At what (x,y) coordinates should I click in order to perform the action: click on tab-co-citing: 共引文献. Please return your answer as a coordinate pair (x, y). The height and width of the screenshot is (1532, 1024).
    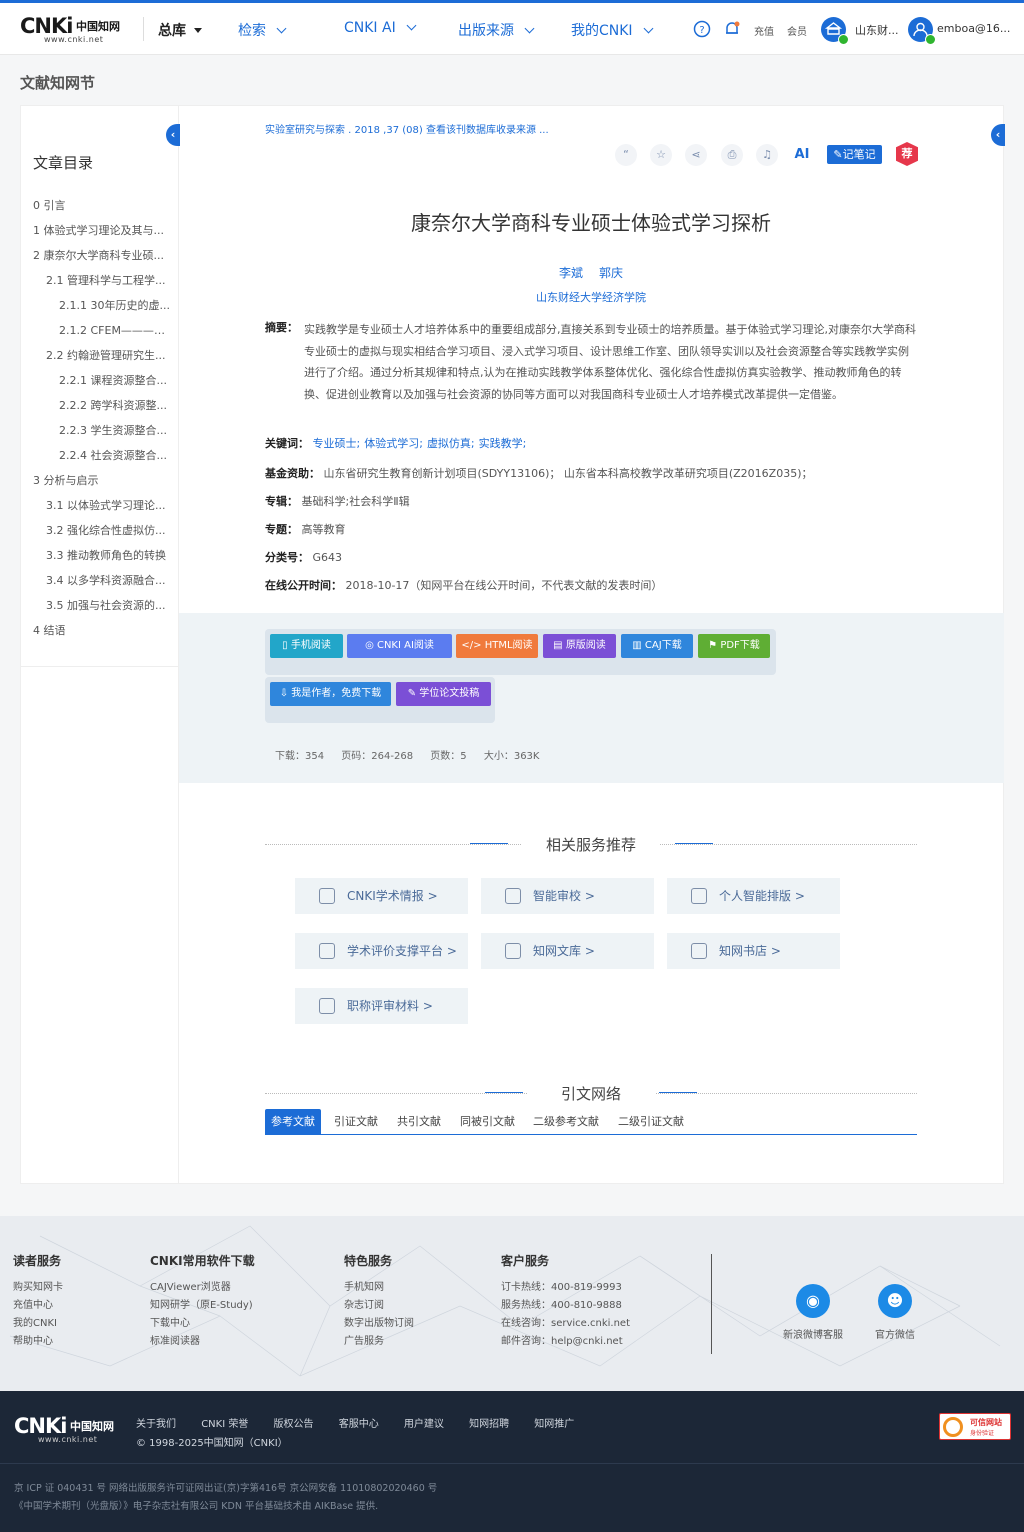
    Looking at the image, I should click on (419, 1121).